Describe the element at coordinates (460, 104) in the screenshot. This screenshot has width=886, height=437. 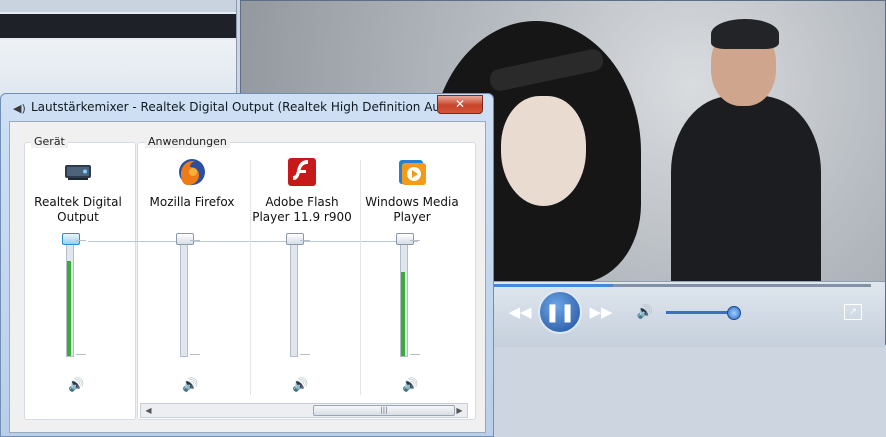
I see `close-button: ✕` at that location.